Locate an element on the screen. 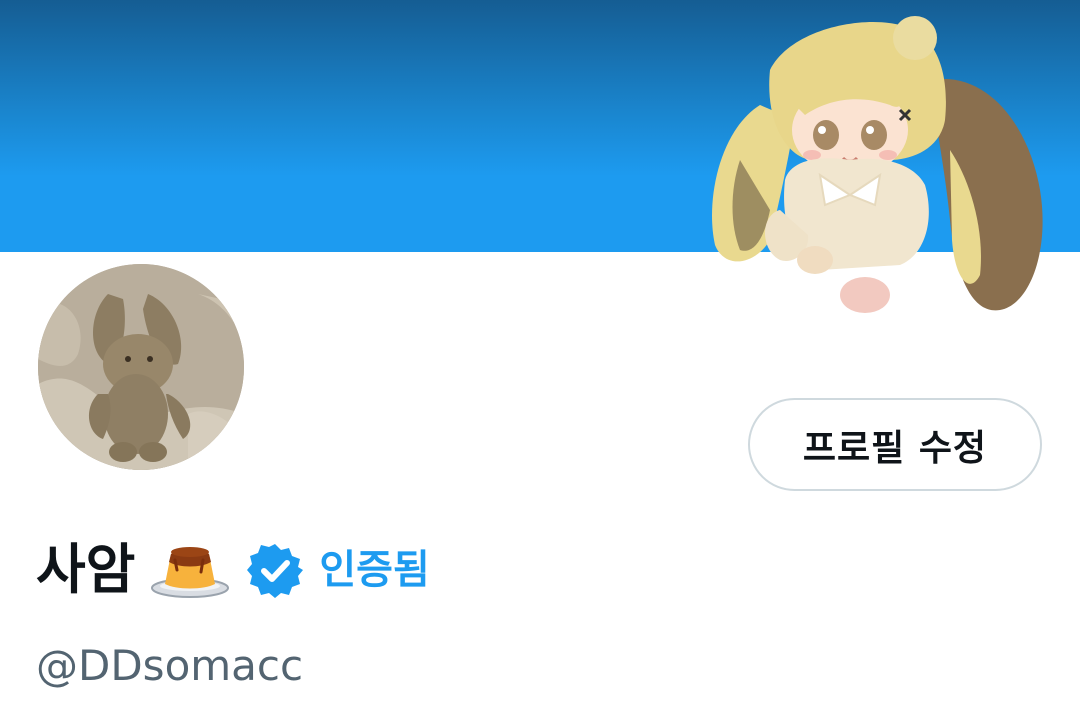 The image size is (1080, 720). profile-avatar is located at coordinates (141, 367).